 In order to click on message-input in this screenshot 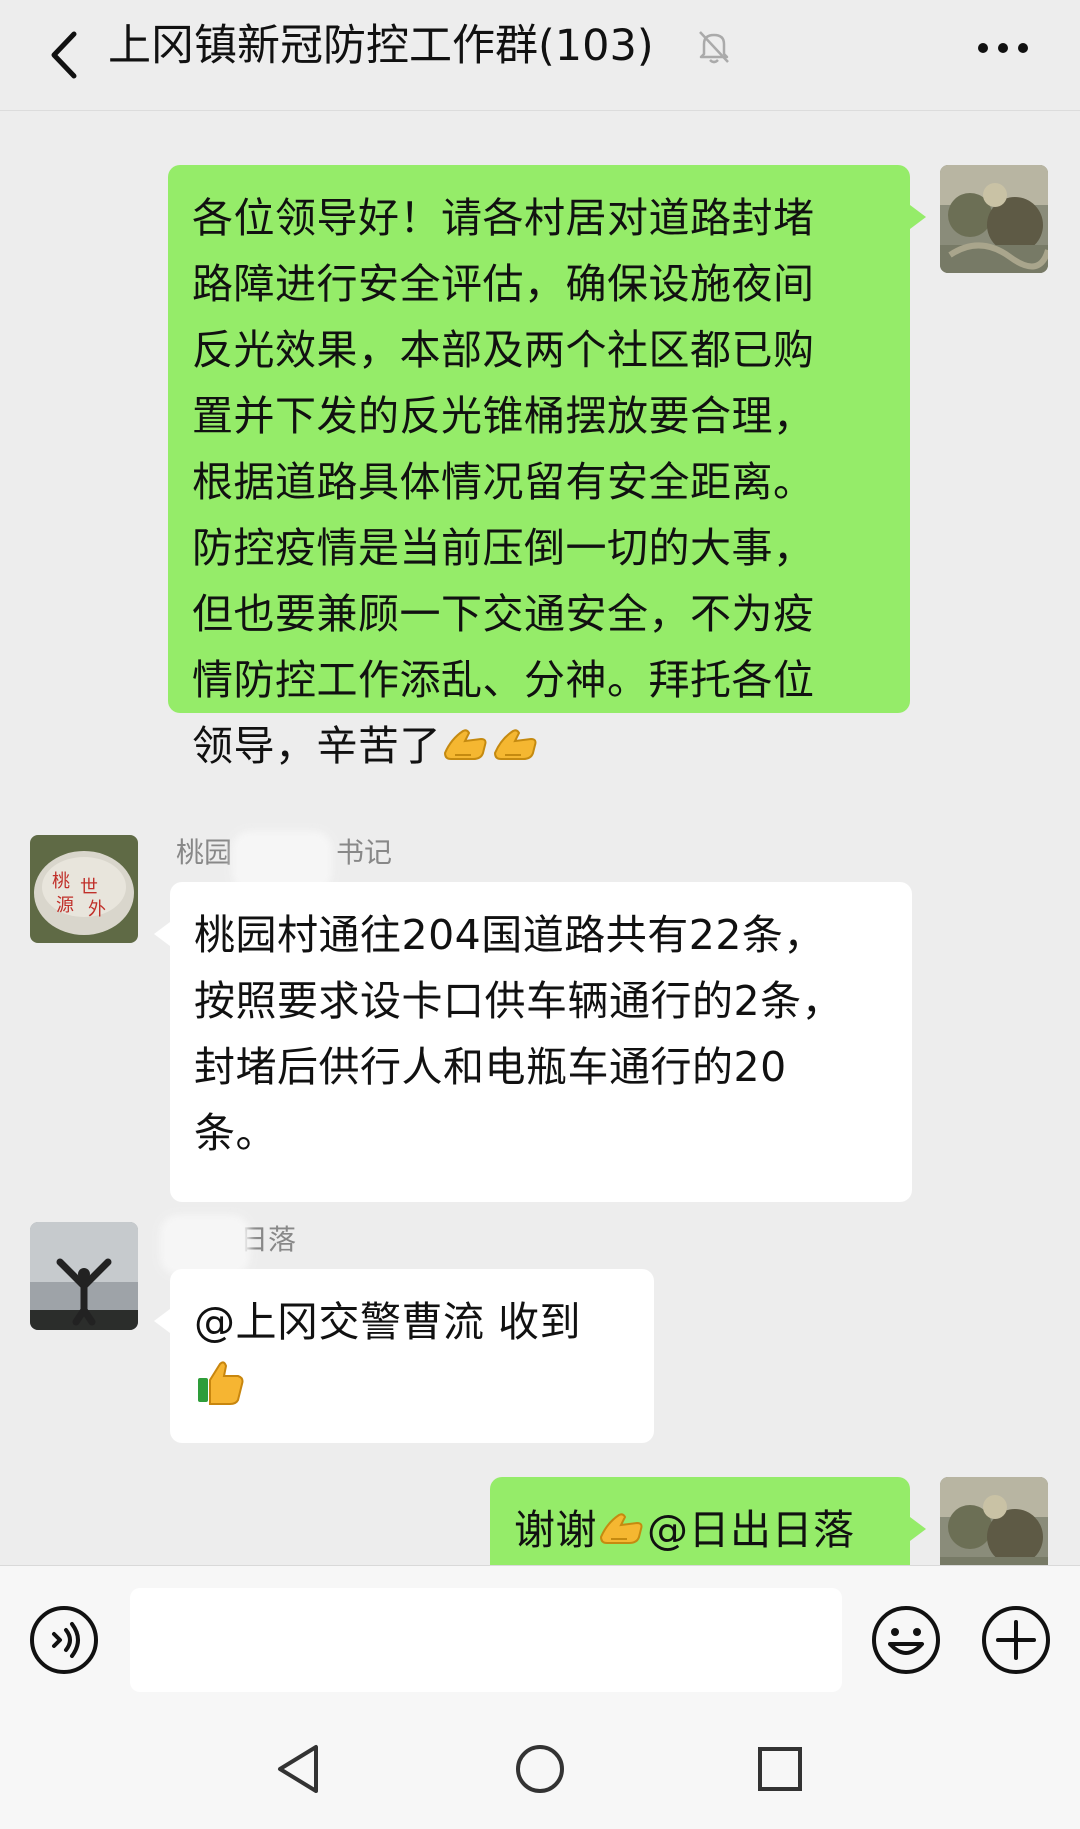, I will do `click(486, 1640)`.